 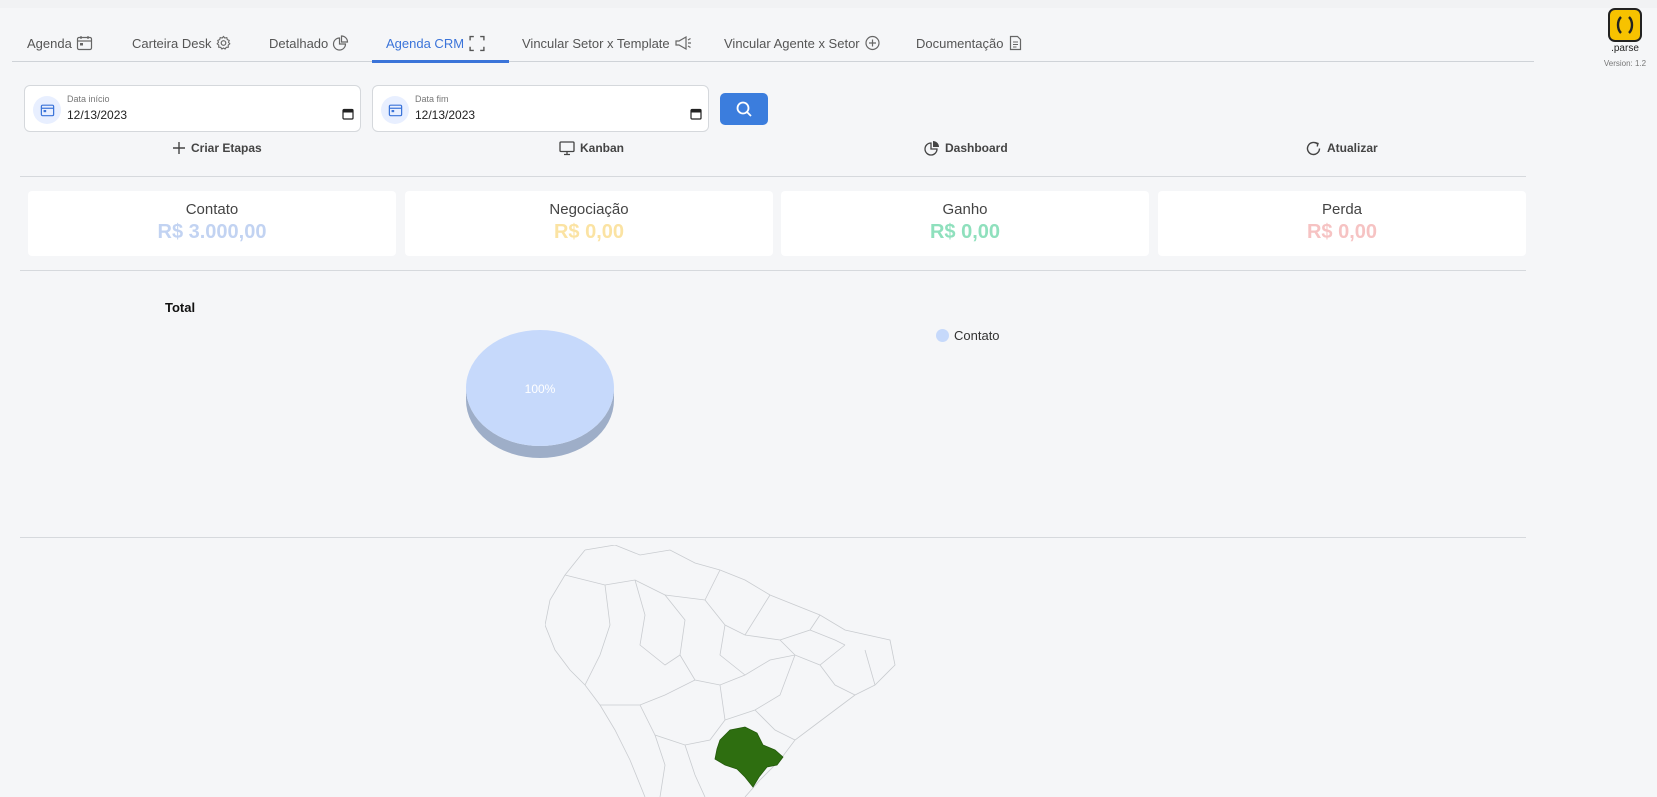 What do you see at coordinates (299, 43) in the screenshot?
I see `tab-label: Detalhado` at bounding box center [299, 43].